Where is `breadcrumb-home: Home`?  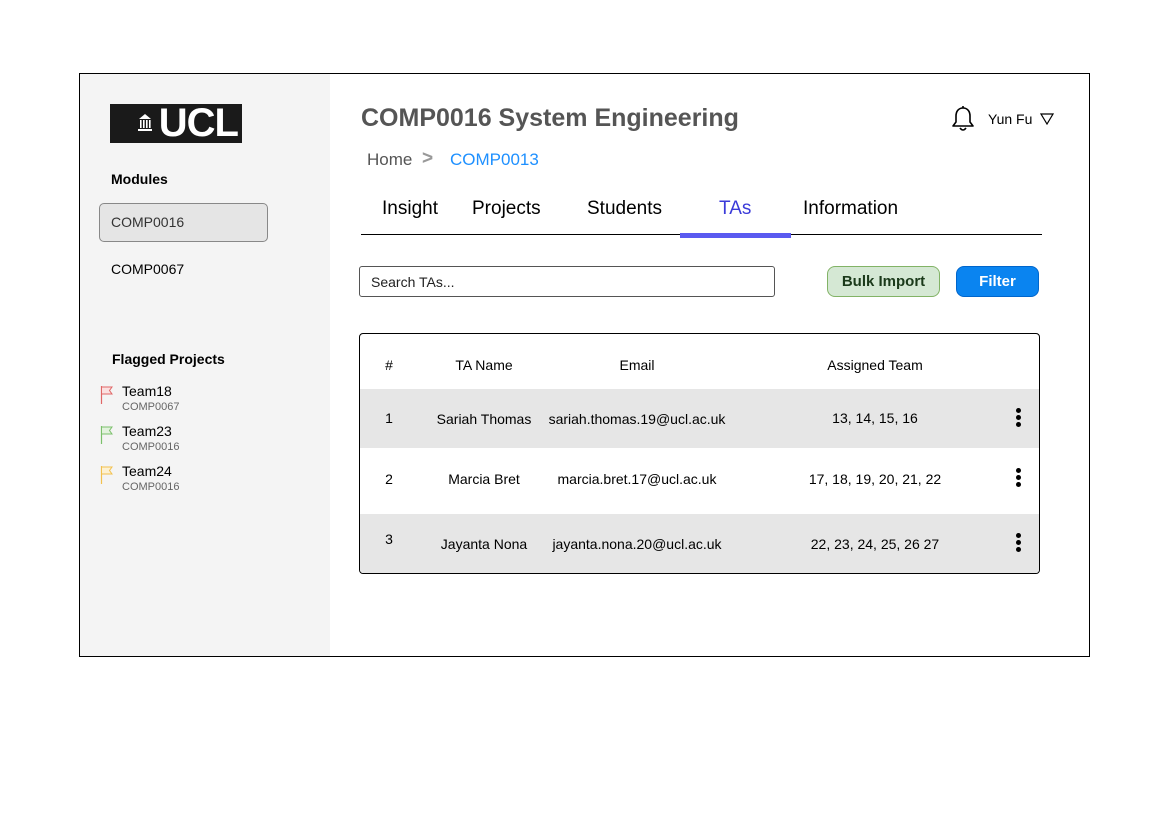
breadcrumb-home: Home is located at coordinates (389, 160).